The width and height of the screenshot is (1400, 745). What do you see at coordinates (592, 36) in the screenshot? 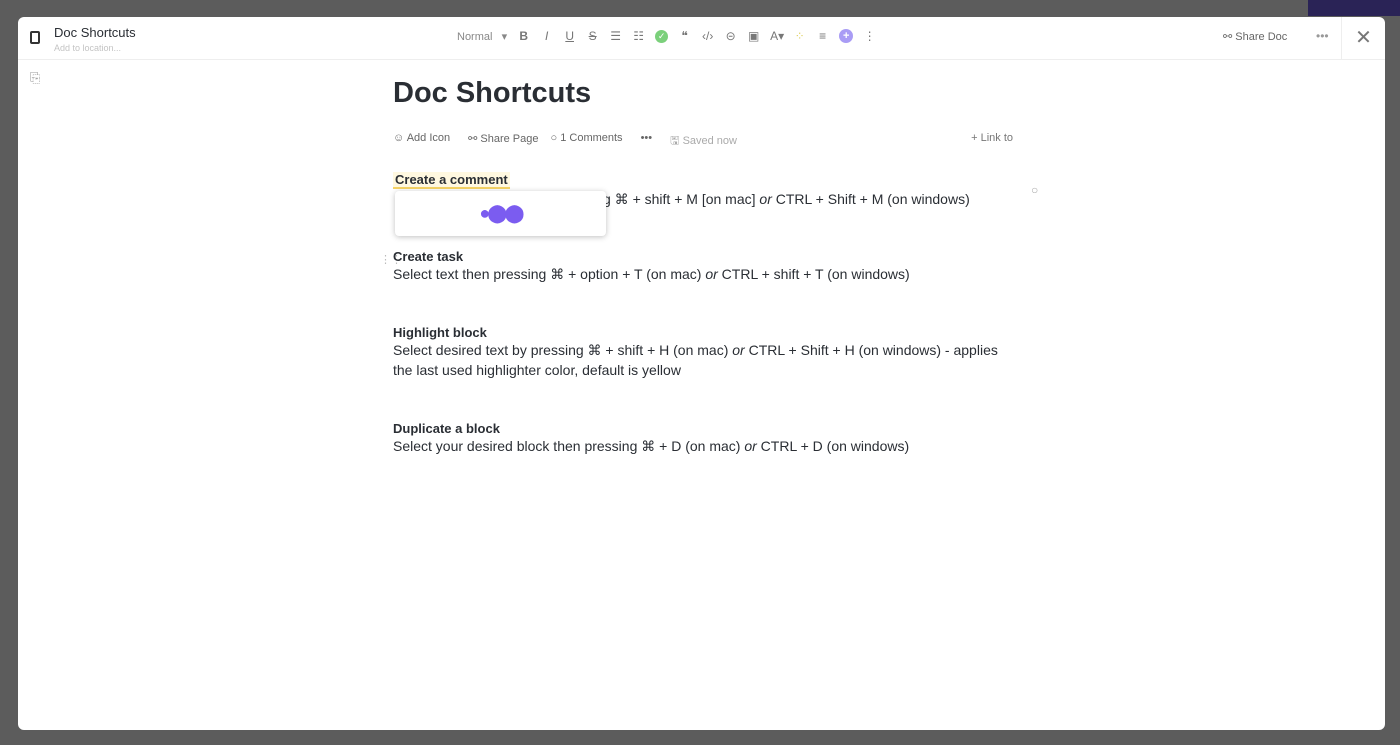
I see `strikethrough-icon: S` at bounding box center [592, 36].